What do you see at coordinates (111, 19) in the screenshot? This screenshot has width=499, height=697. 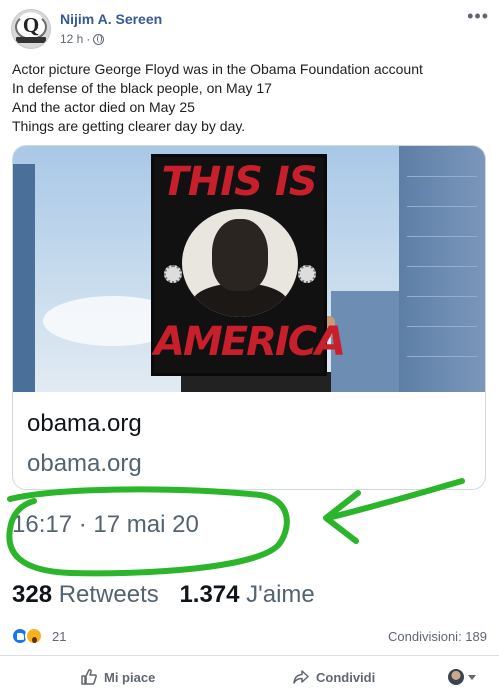 I see `author-name: Nijim A. Sereen` at bounding box center [111, 19].